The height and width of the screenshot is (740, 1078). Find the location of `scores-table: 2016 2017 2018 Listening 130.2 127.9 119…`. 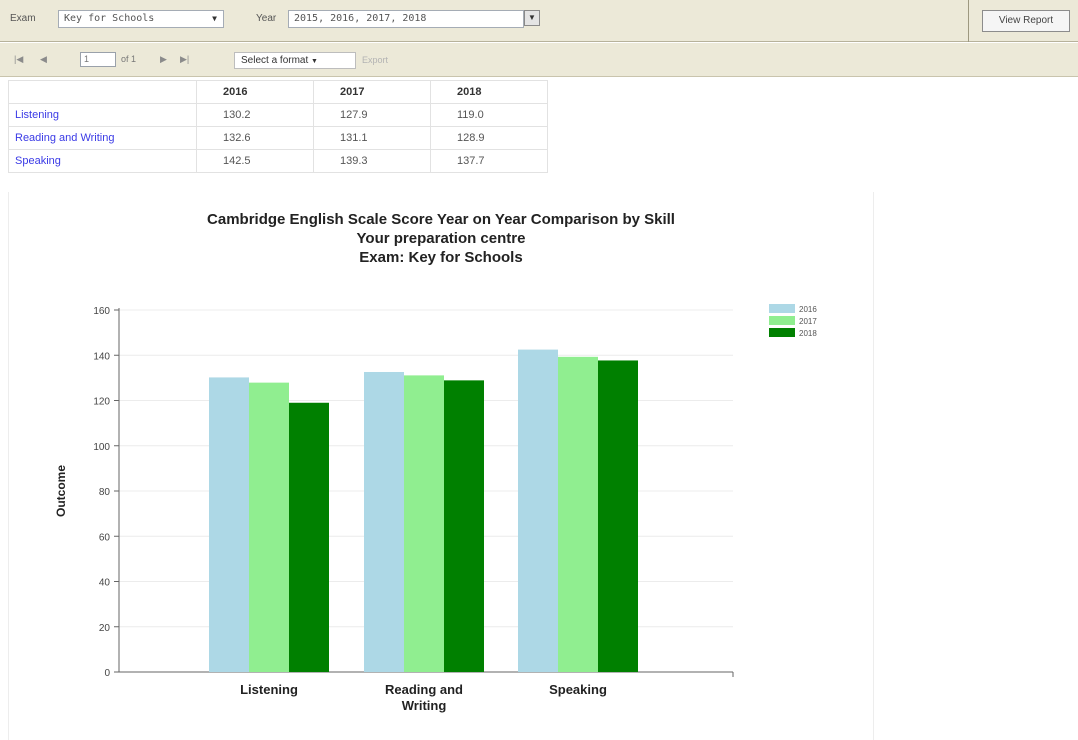

scores-table: 2016 2017 2018 Listening 130.2 127.9 119… is located at coordinates (278, 126).